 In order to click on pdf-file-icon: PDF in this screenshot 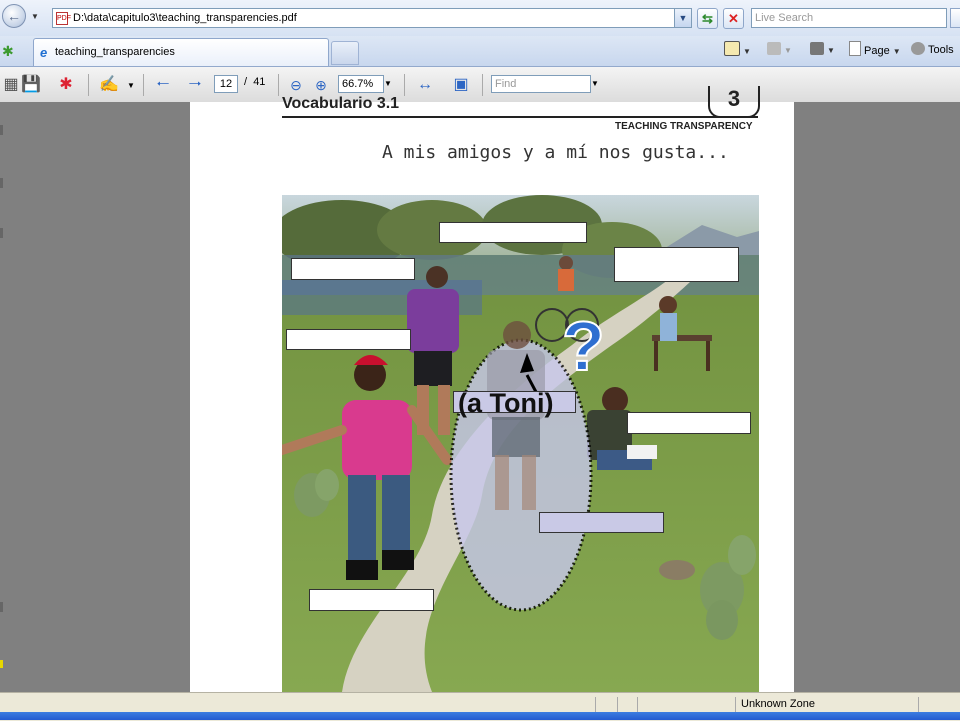, I will do `click(63, 18)`.